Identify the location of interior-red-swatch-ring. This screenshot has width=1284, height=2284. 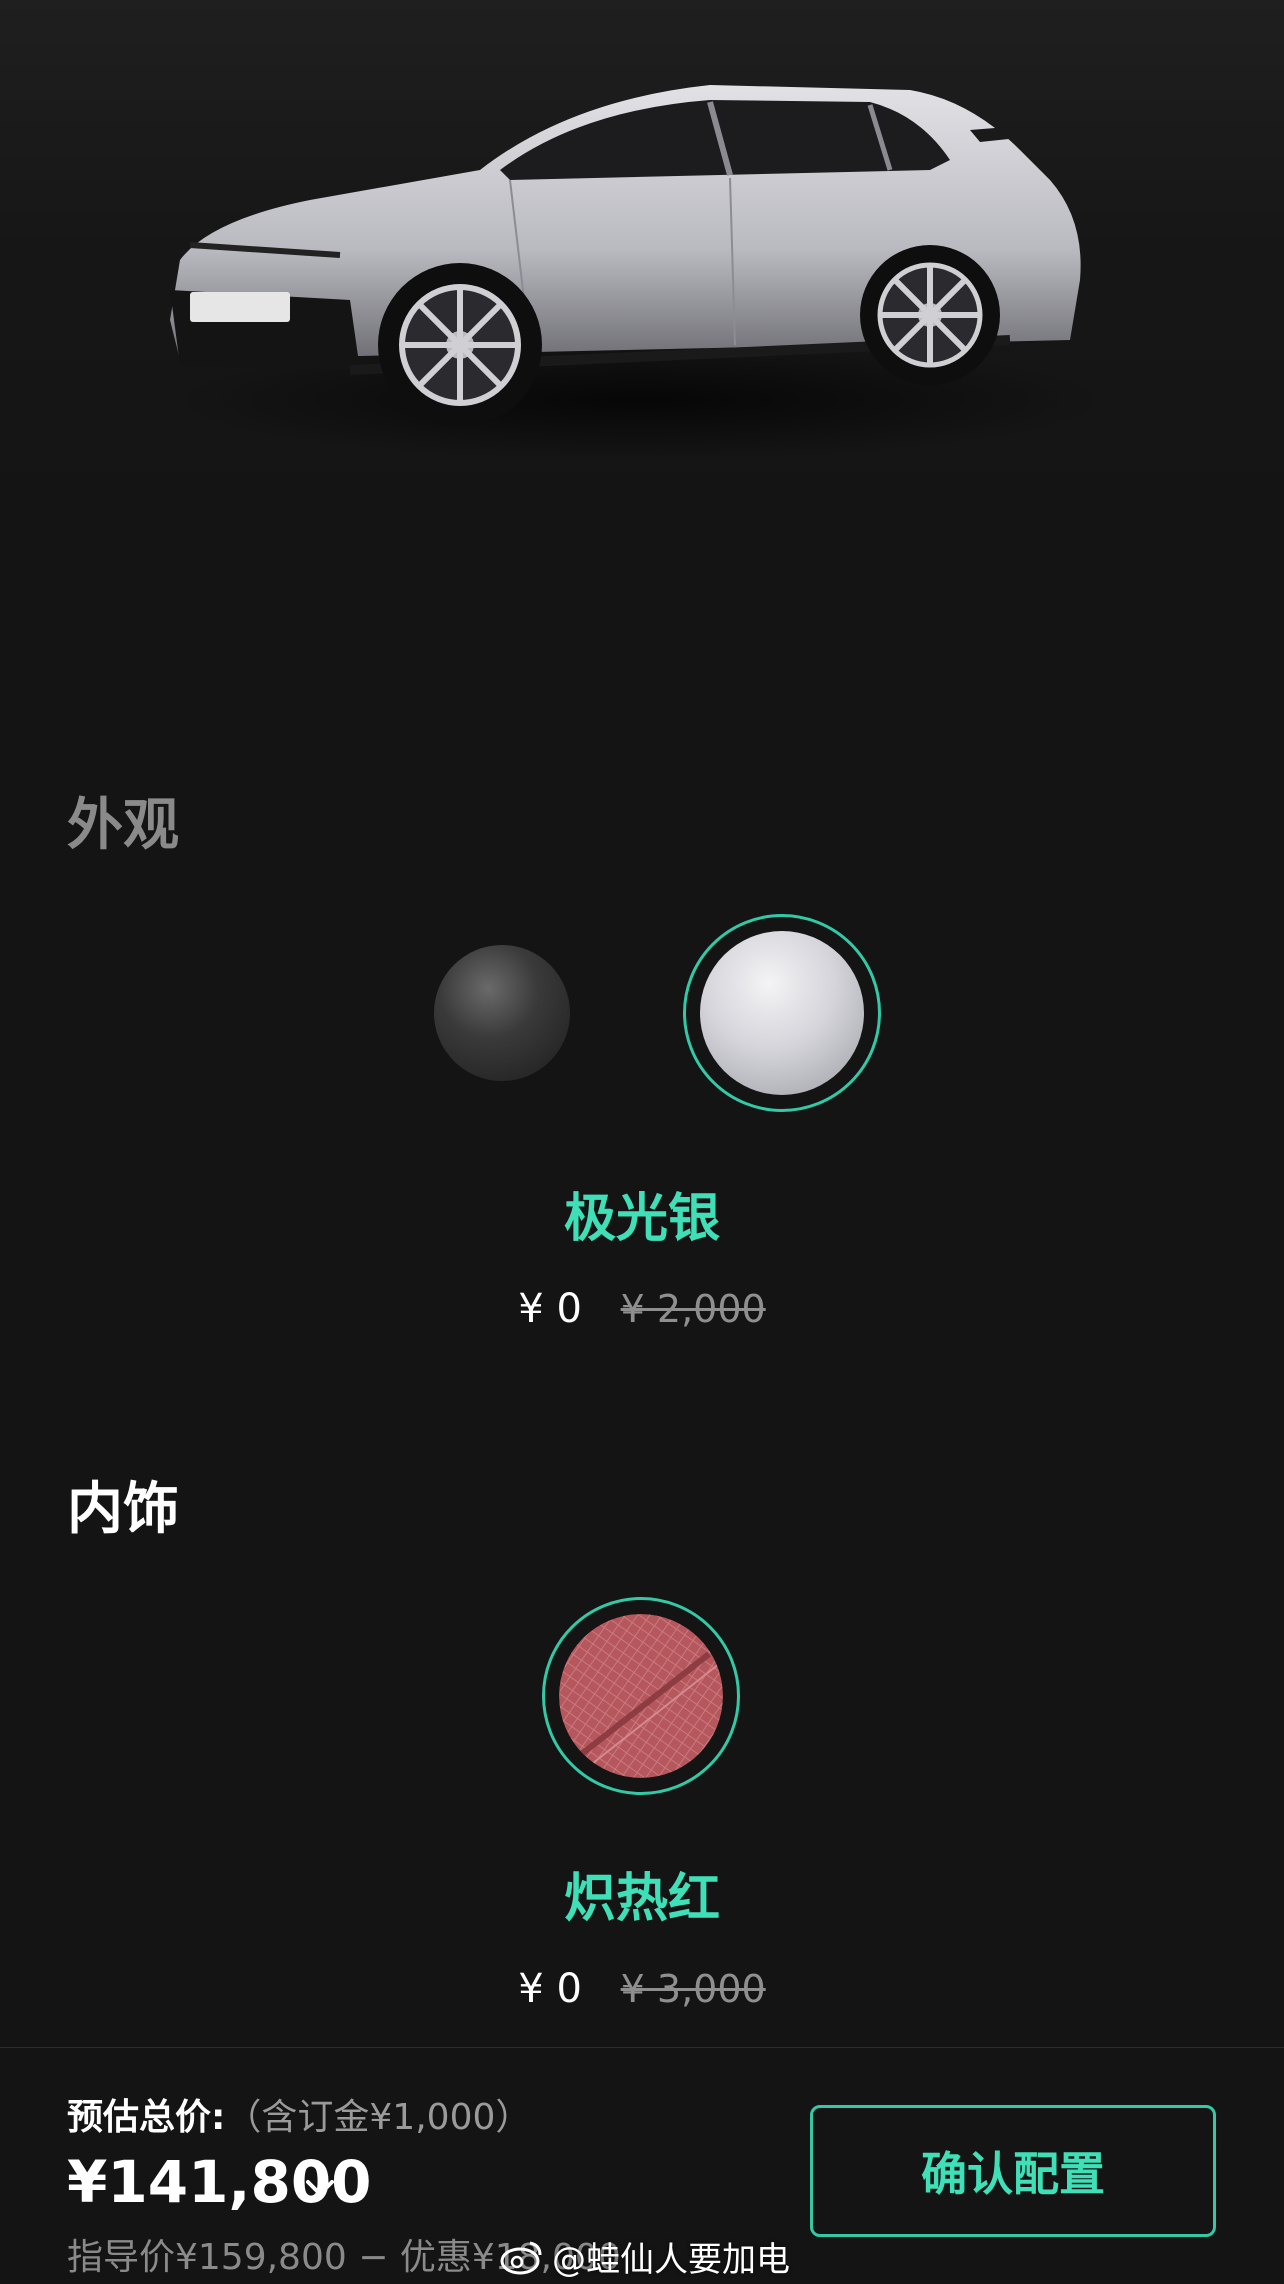
(641, 1696).